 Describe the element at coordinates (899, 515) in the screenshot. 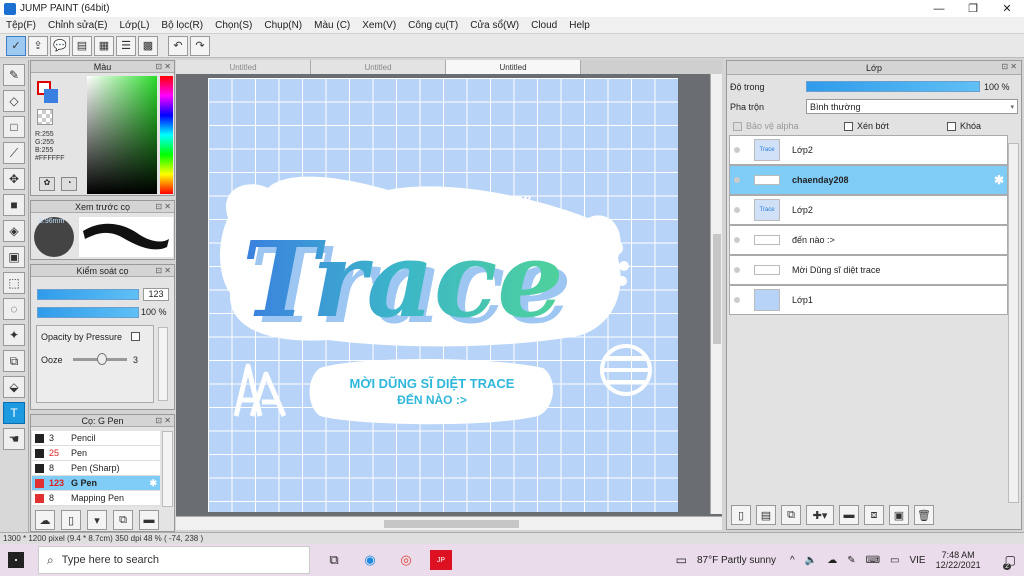

I see `layer-mask-icon: ▣` at that location.